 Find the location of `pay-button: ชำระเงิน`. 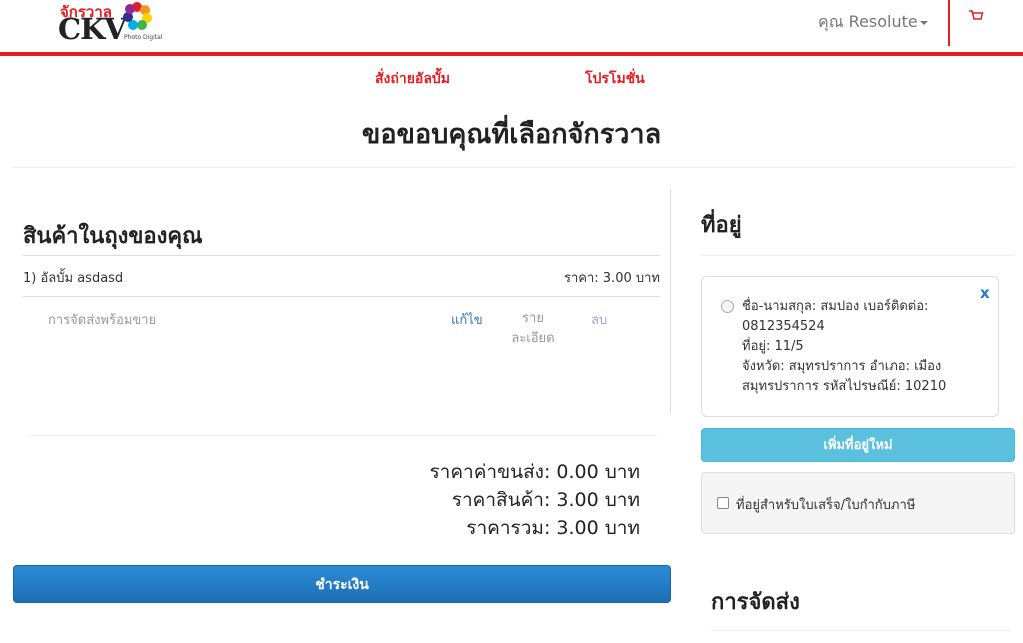

pay-button: ชำระเงิน is located at coordinates (342, 584).